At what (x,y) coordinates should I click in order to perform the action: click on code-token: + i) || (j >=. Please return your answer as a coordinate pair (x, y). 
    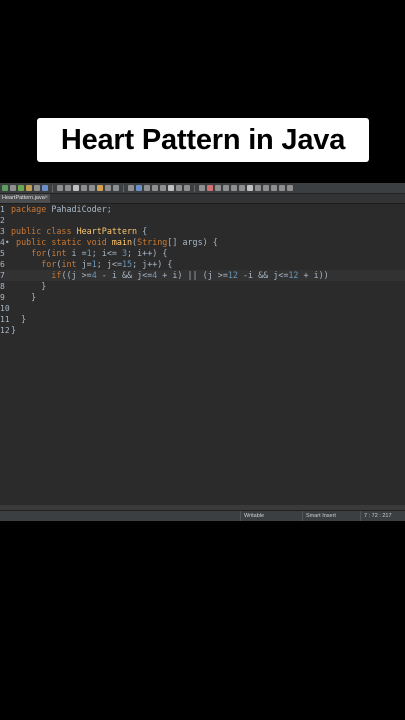
    Looking at the image, I should click on (192, 275).